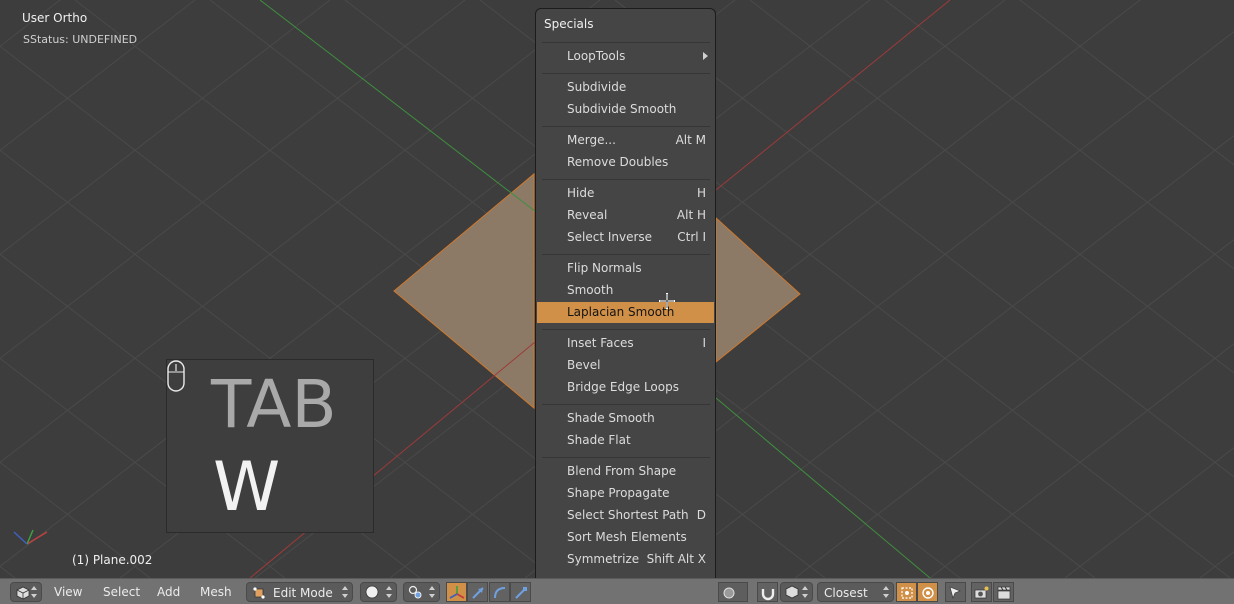 The width and height of the screenshot is (1234, 604). Describe the element at coordinates (176, 376) in the screenshot. I see `mouse-icon` at that location.